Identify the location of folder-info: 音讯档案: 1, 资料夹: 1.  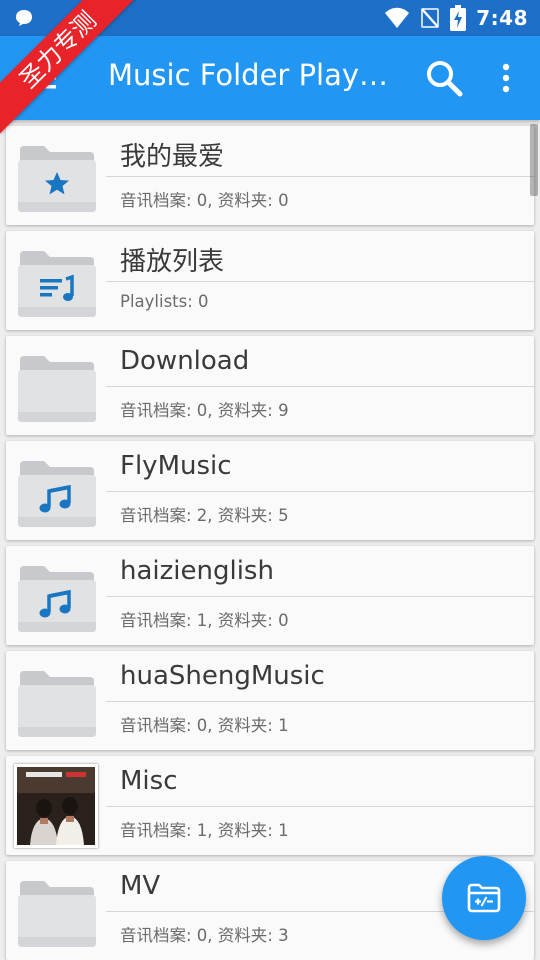
(204, 830).